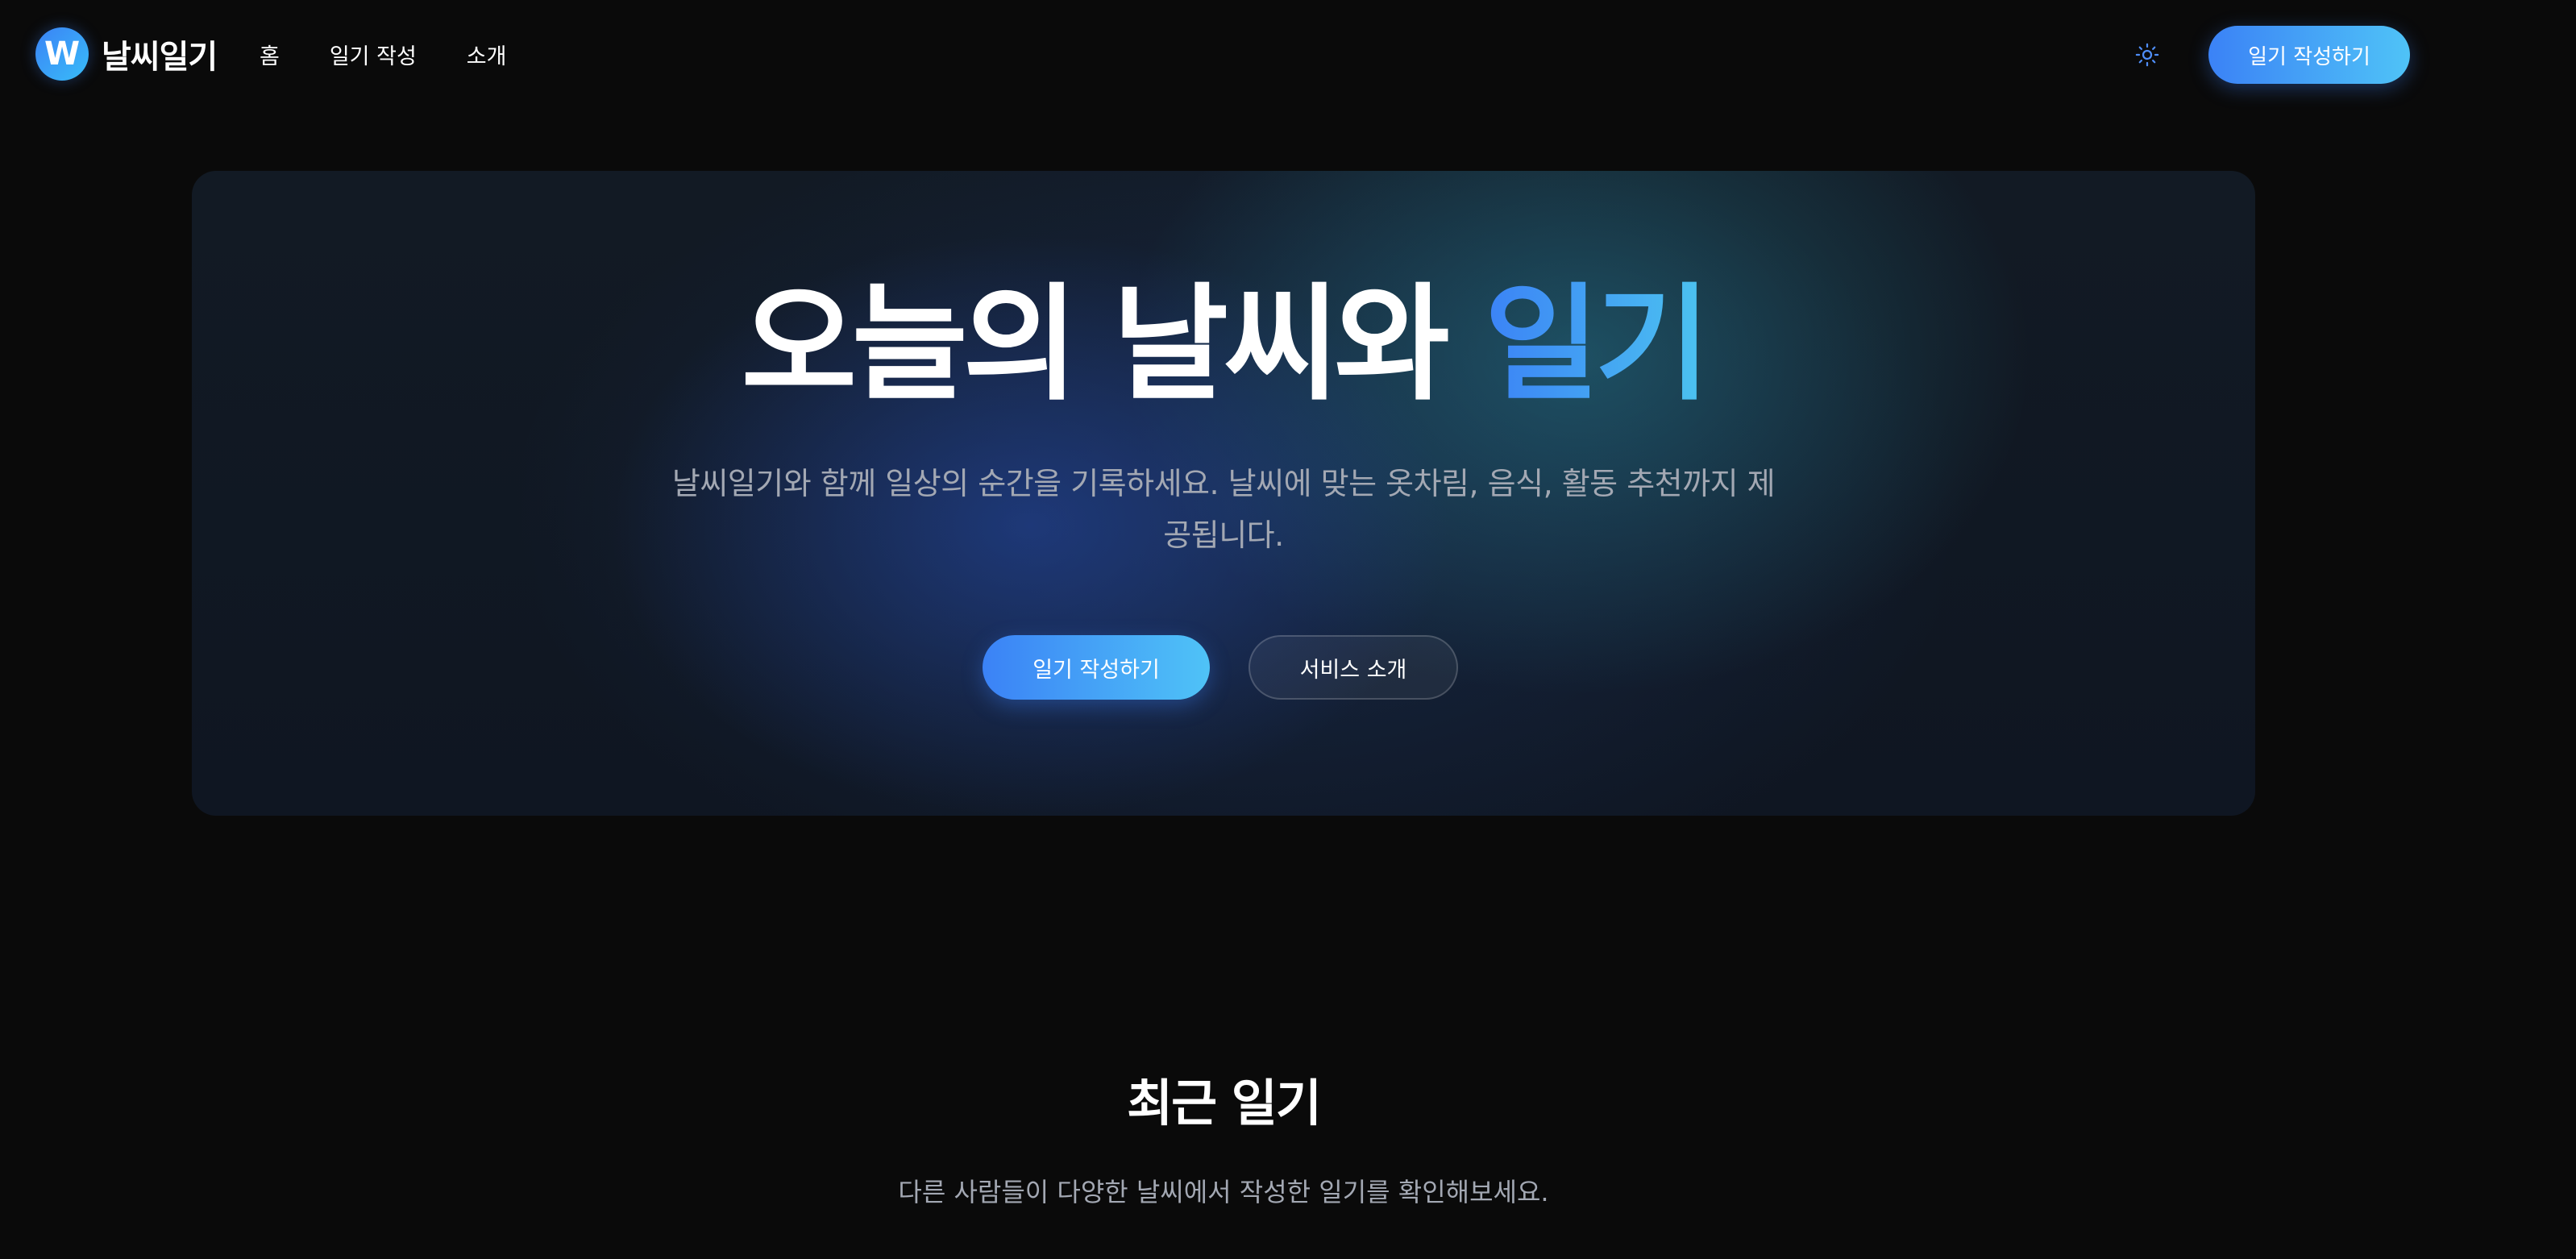  What do you see at coordinates (1353, 667) in the screenshot?
I see `hero-about-service-button: 서비스 소개` at bounding box center [1353, 667].